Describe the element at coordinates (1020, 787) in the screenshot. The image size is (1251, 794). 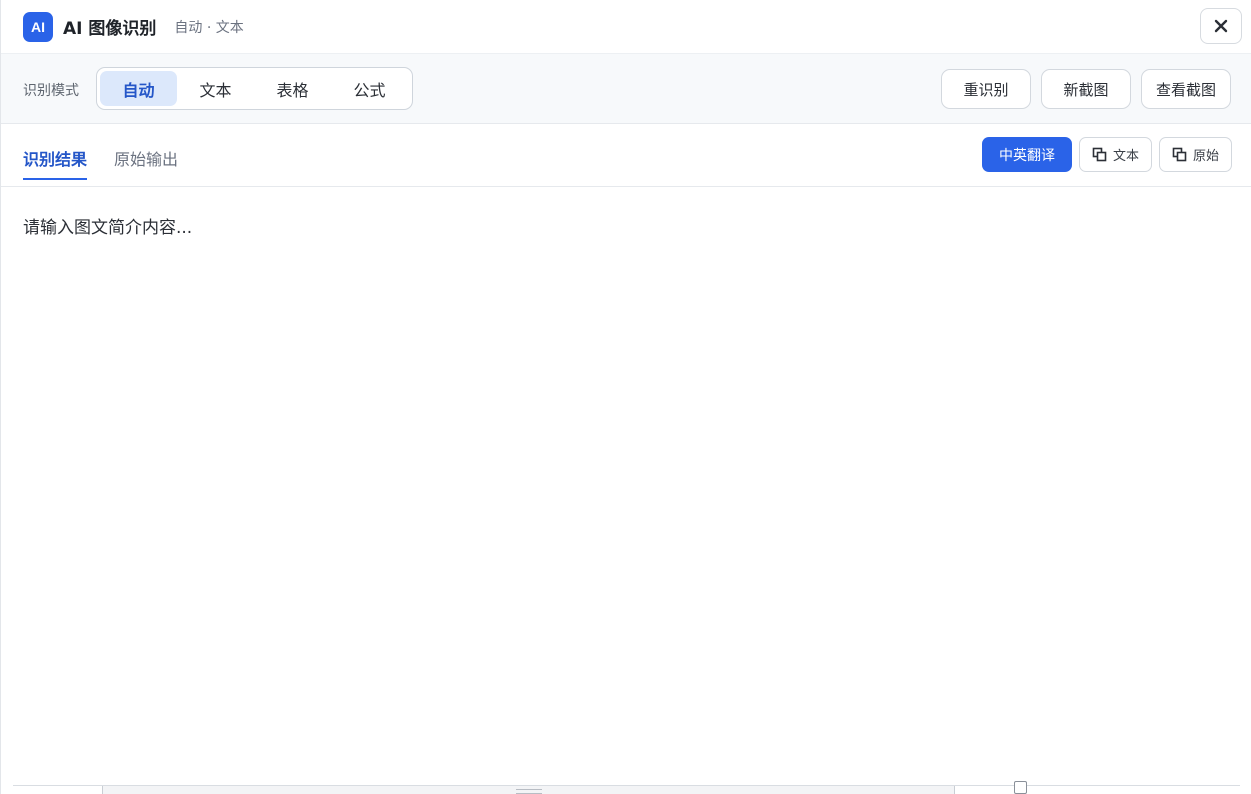
I see `background-checkbox` at that location.